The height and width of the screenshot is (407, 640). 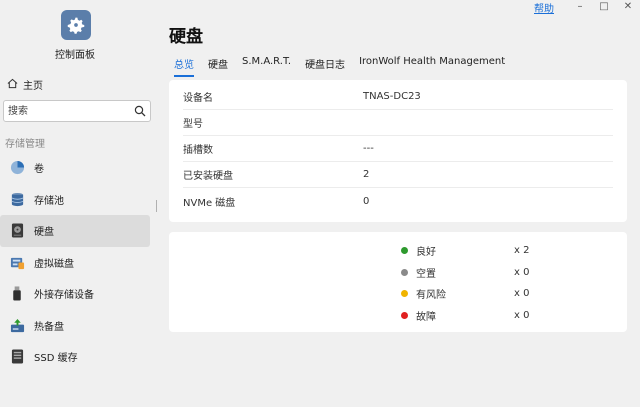 What do you see at coordinates (75, 200) in the screenshot?
I see `sidebar-item-storage-pool: 存储池` at bounding box center [75, 200].